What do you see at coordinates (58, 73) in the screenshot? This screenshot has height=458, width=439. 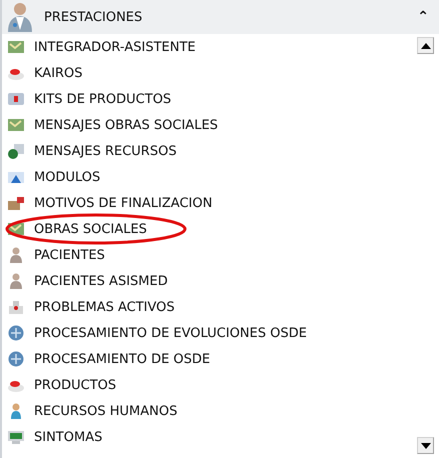 I see `list-item: KAIROS` at bounding box center [58, 73].